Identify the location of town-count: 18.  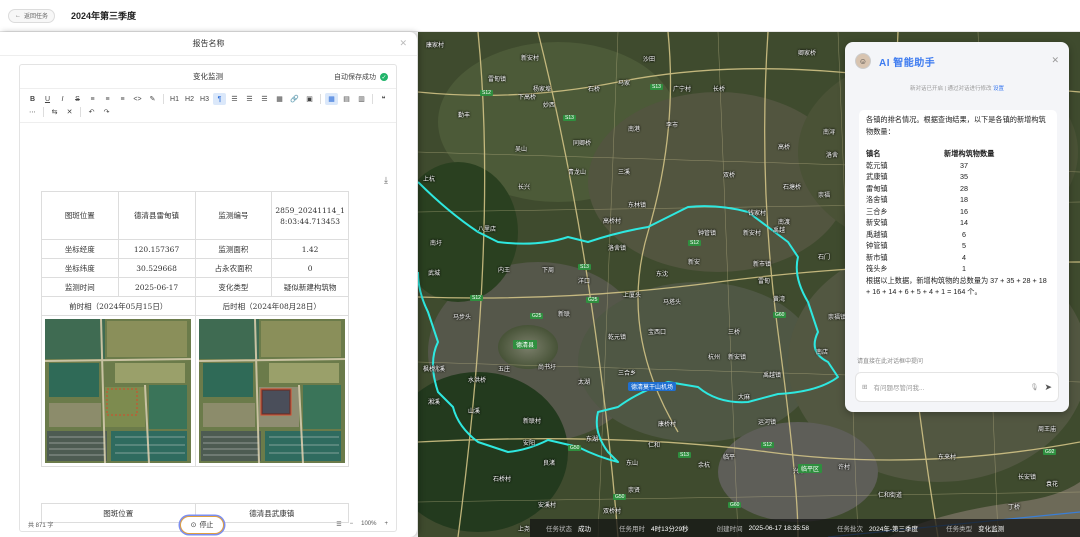
(964, 199).